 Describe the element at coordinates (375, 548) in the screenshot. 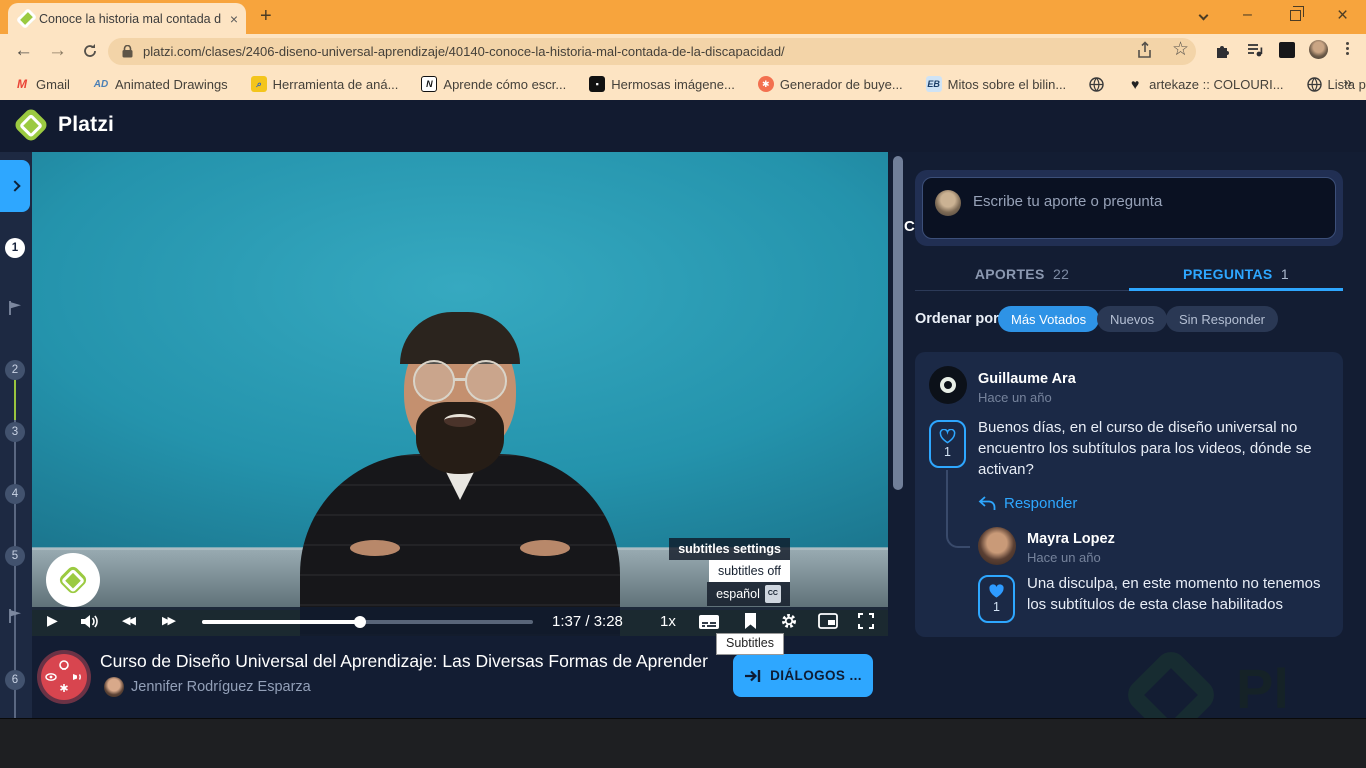

I see `presenter-hand-left` at that location.